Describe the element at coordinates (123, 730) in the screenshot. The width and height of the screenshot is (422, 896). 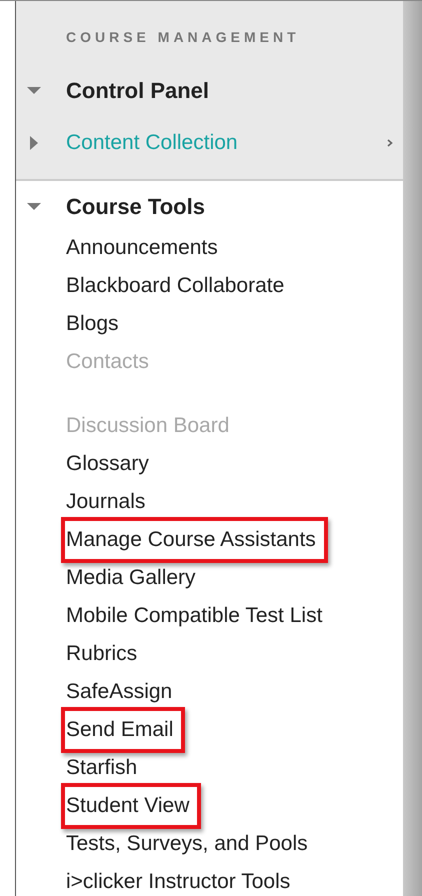
I see `menu-item: Send Email` at that location.